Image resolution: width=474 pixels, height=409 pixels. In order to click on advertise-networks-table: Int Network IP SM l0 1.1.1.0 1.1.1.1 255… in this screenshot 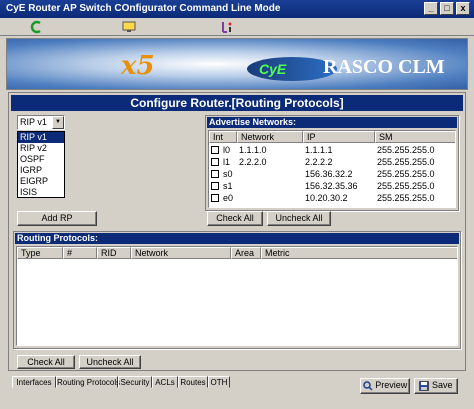, I will do `click(332, 169)`.